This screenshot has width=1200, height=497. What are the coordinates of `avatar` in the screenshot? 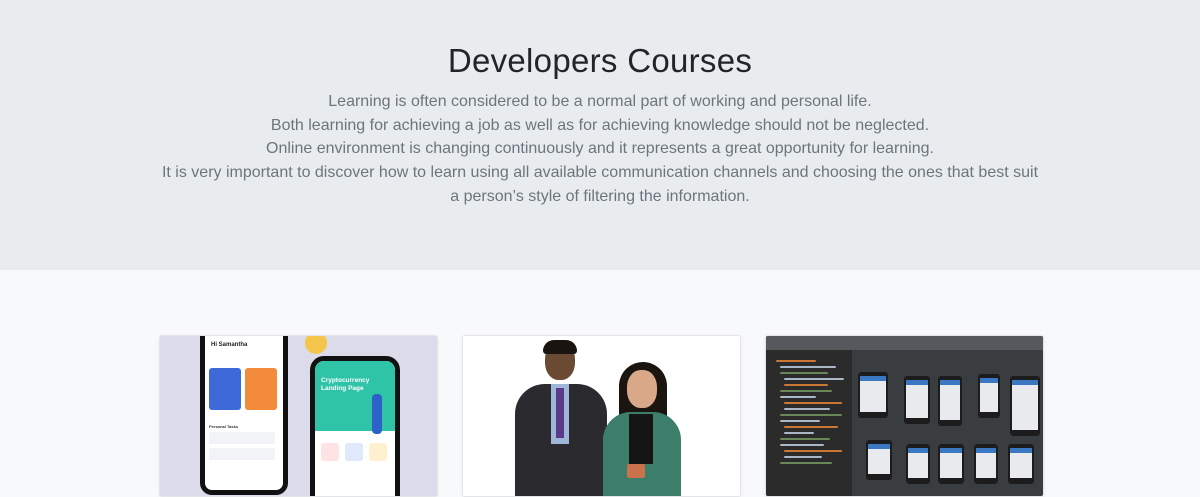 It's located at (316, 345).